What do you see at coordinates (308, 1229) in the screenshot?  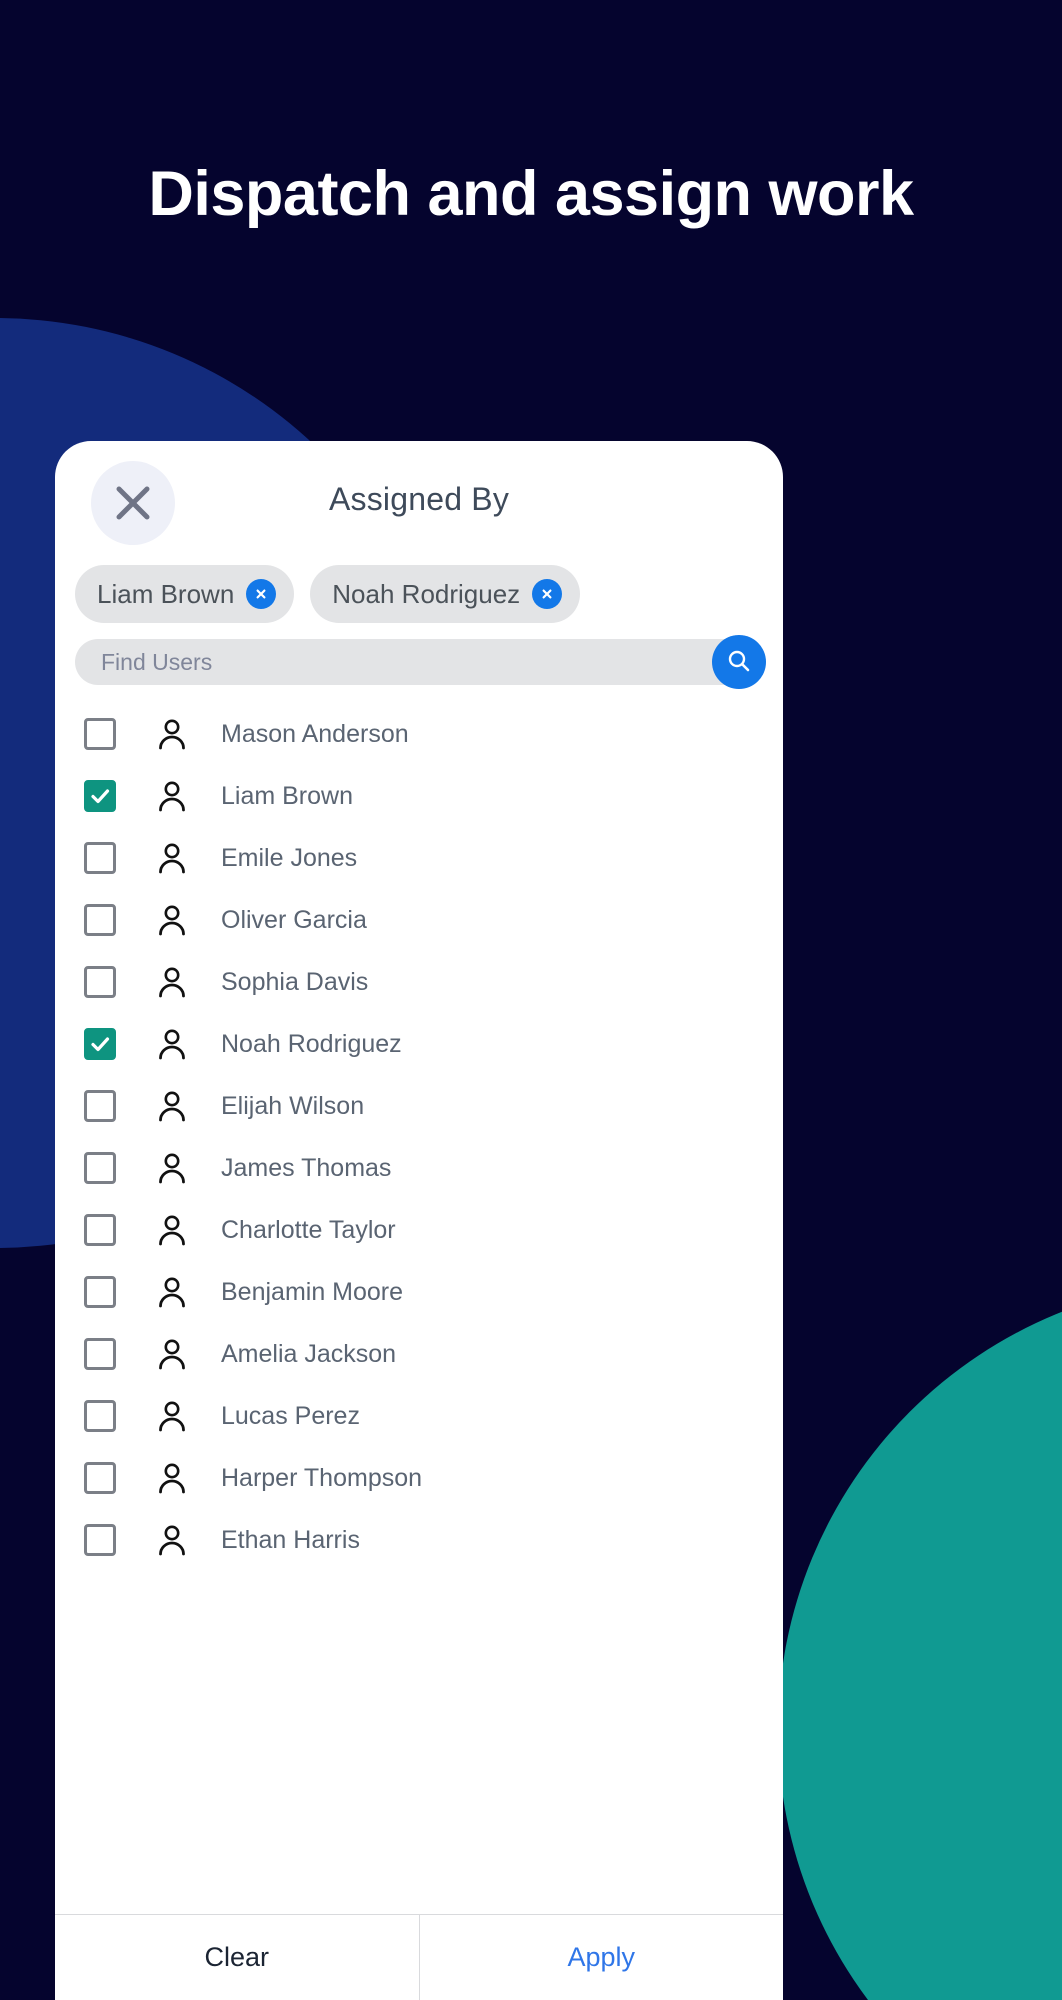 I see `user-name: Charlotte Taylor` at bounding box center [308, 1229].